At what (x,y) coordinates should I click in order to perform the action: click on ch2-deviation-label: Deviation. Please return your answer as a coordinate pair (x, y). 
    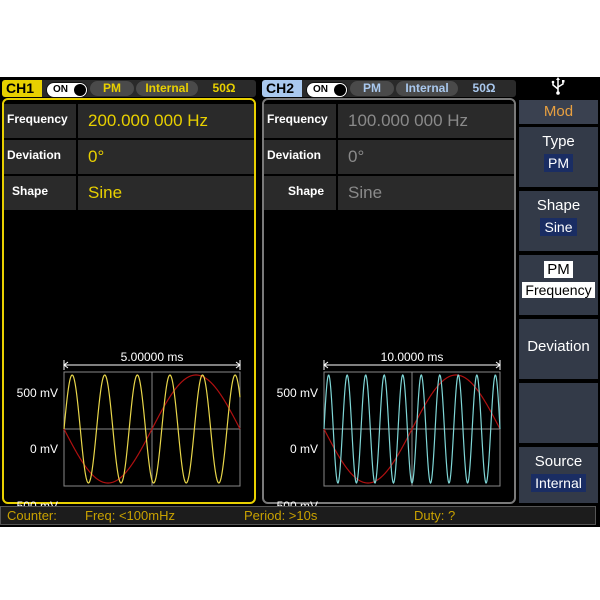
    Looking at the image, I should click on (300, 157).